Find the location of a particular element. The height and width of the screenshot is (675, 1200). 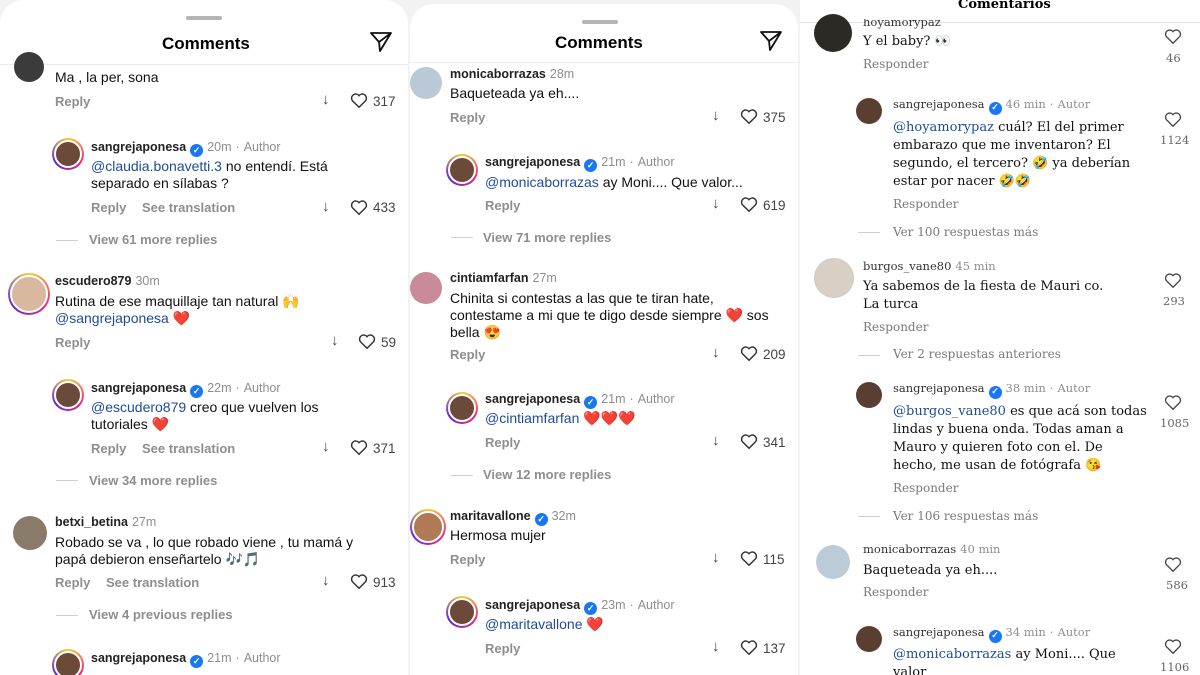

view-more-replies: Ver 100 respuestas más is located at coordinates (965, 232).